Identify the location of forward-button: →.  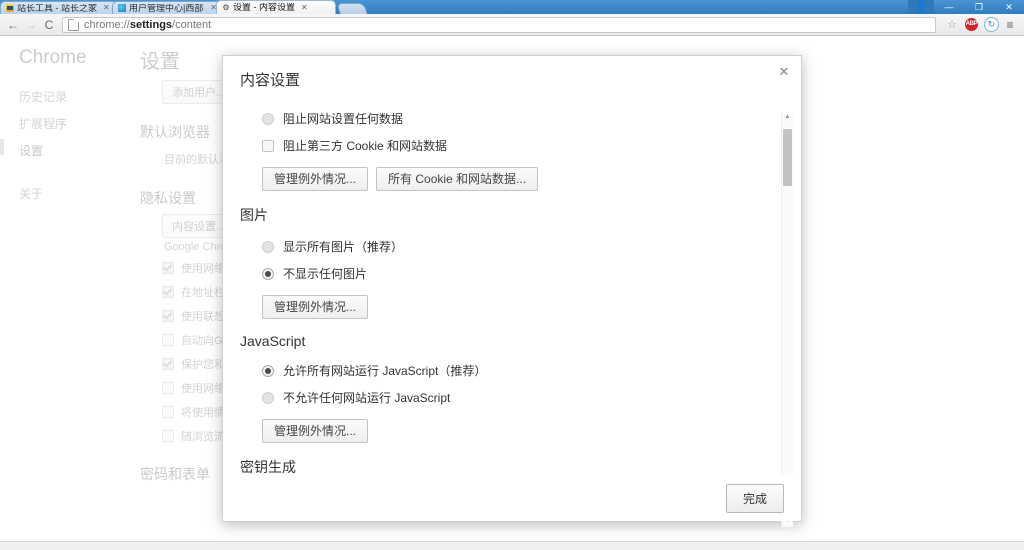
(31, 25).